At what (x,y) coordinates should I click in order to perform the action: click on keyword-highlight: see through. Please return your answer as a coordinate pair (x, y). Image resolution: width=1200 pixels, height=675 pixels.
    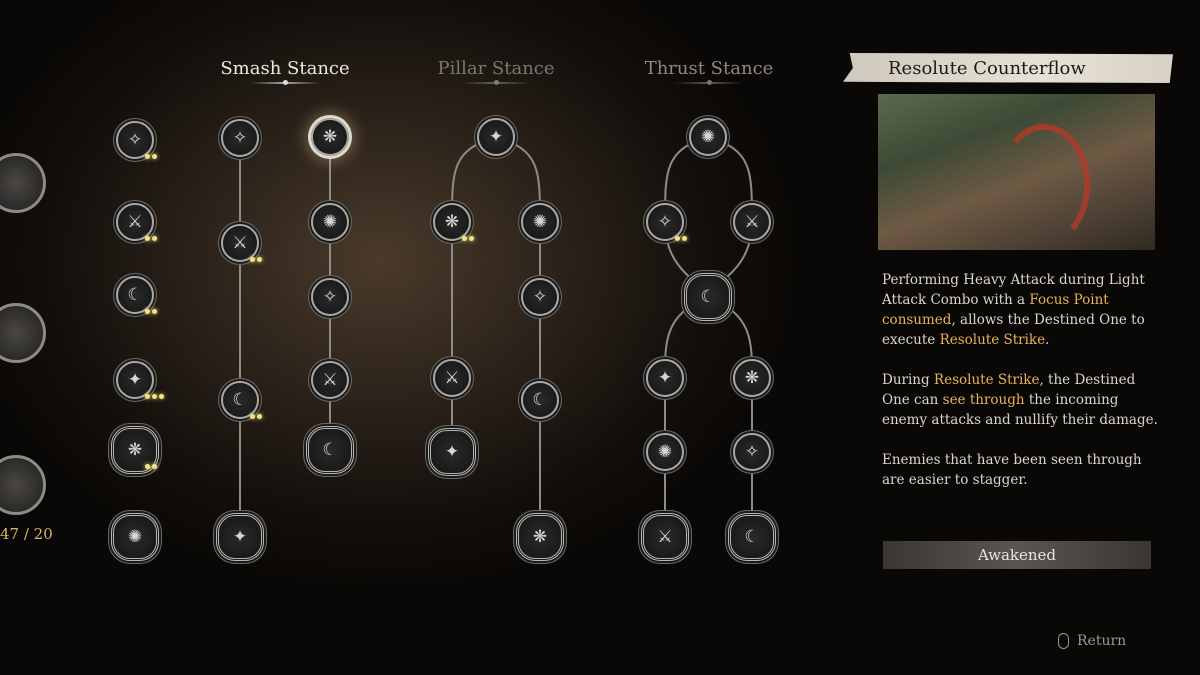
    Looking at the image, I should click on (983, 400).